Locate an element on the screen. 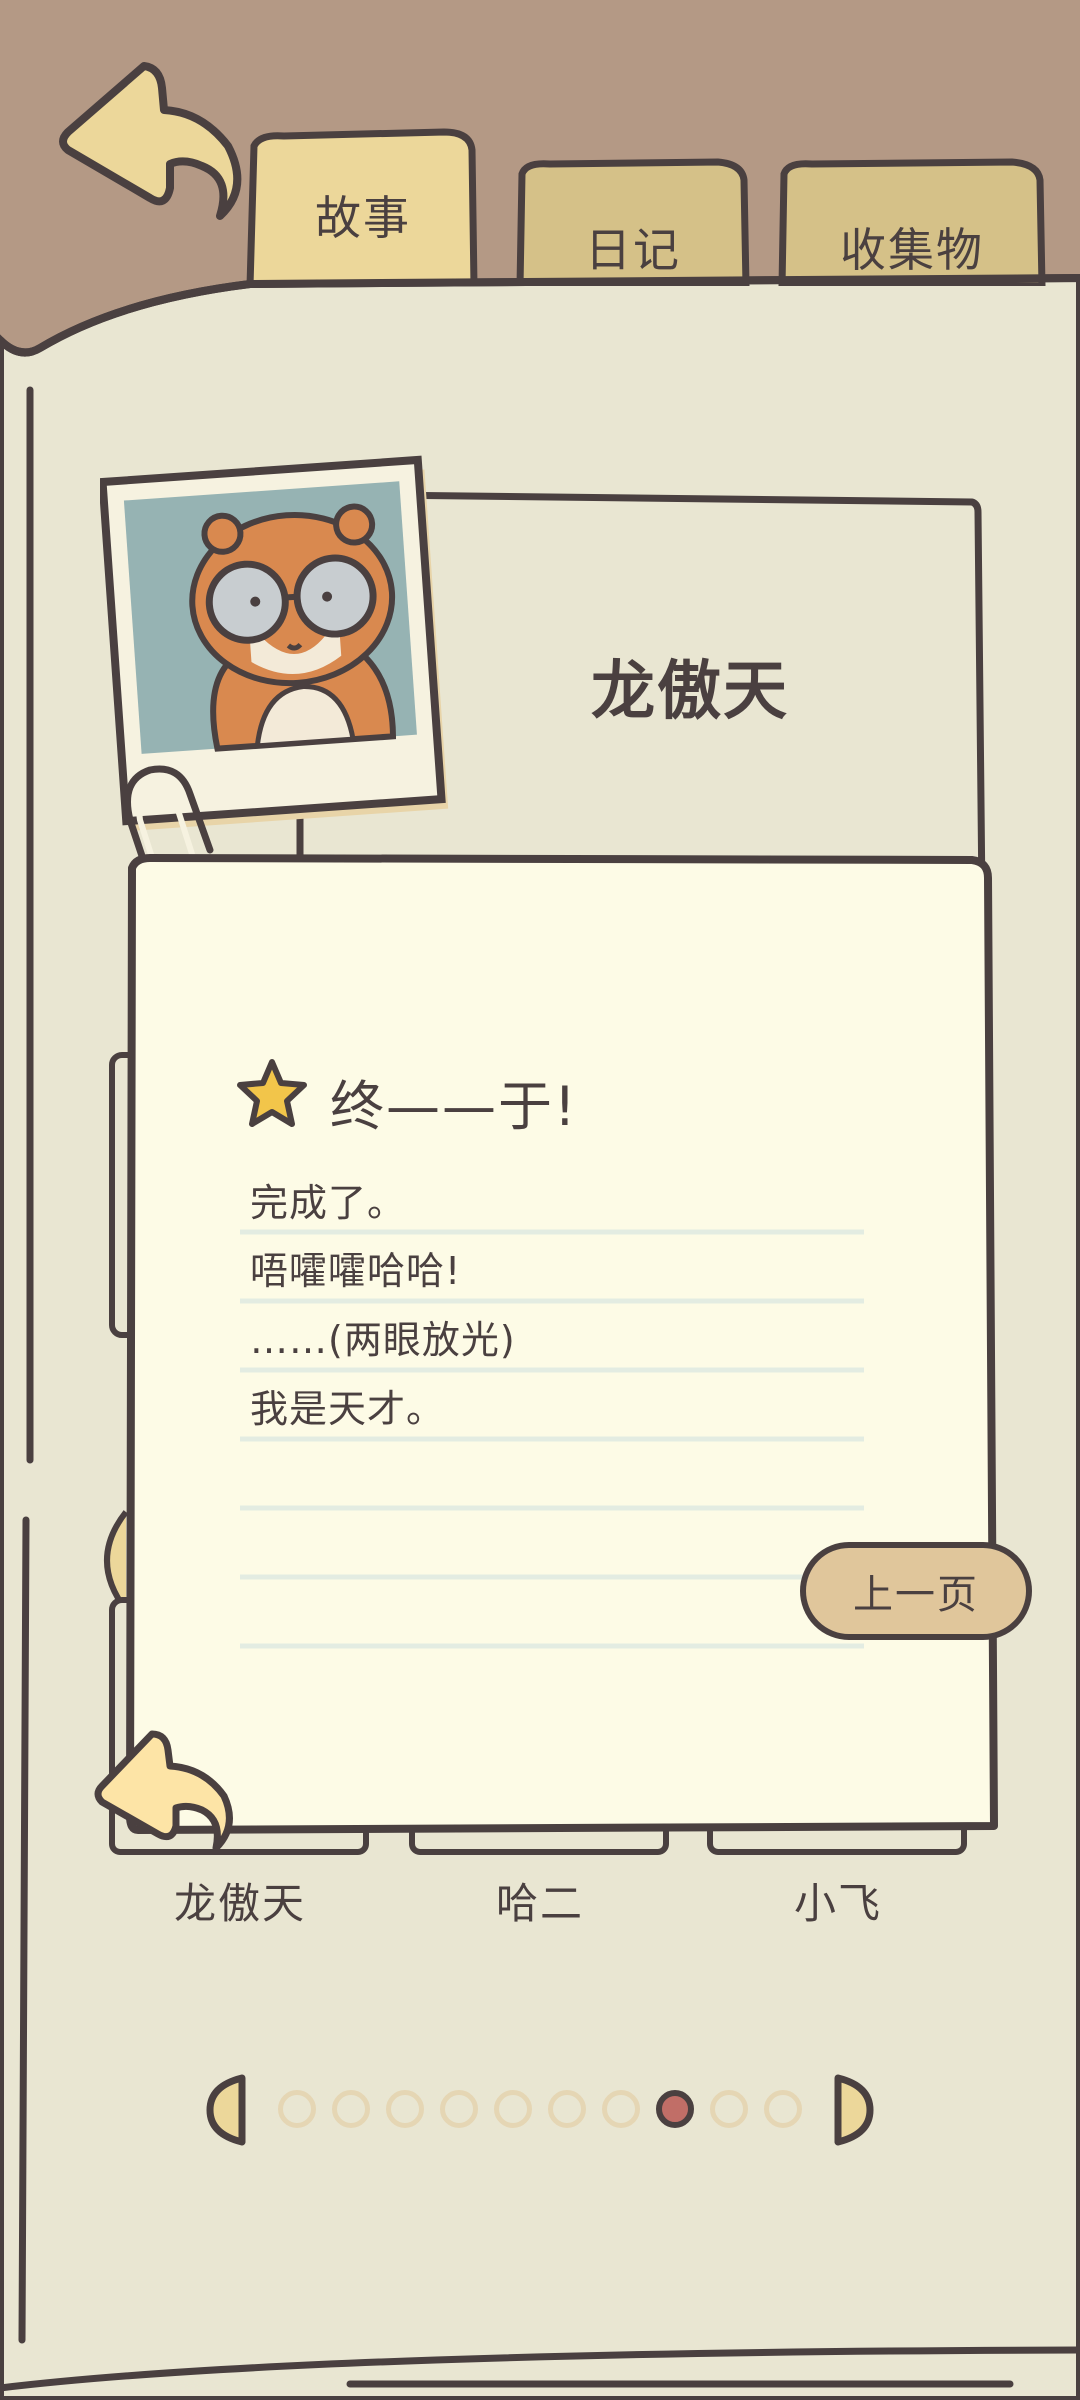  tab-story: 故事 is located at coordinates (363, 215).